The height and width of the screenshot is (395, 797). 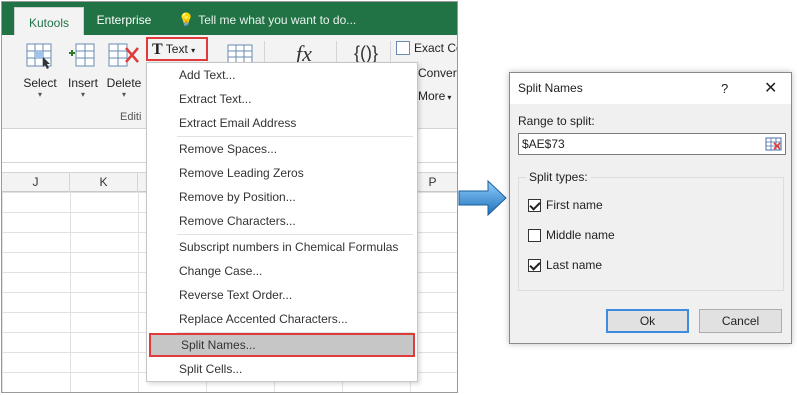 What do you see at coordinates (193, 50) in the screenshot?
I see `text-chevron-icon: ▾` at bounding box center [193, 50].